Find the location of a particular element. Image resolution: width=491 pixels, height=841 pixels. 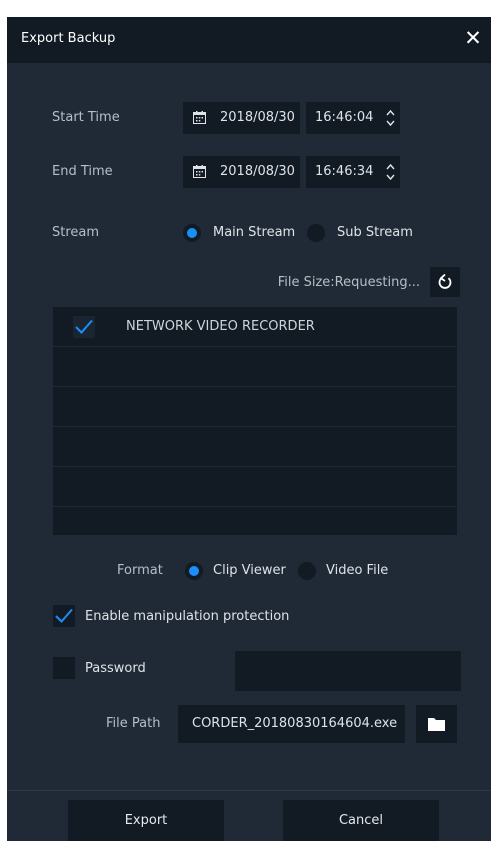

refresh-icon is located at coordinates (445, 281).